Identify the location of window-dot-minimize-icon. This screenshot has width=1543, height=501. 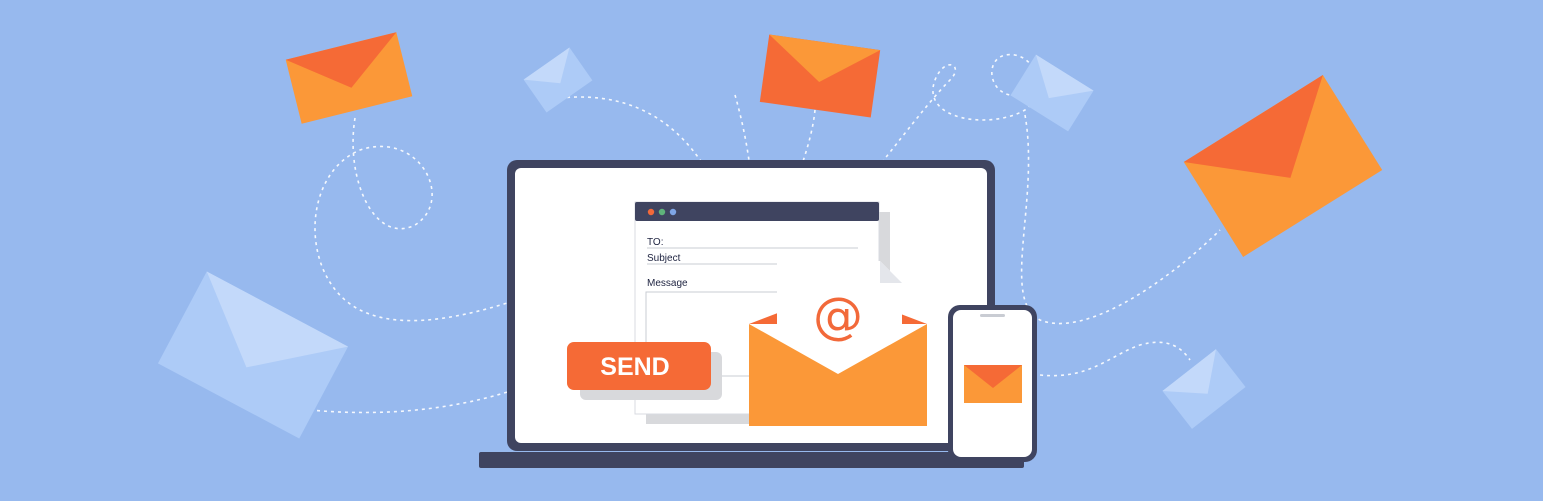
(662, 212).